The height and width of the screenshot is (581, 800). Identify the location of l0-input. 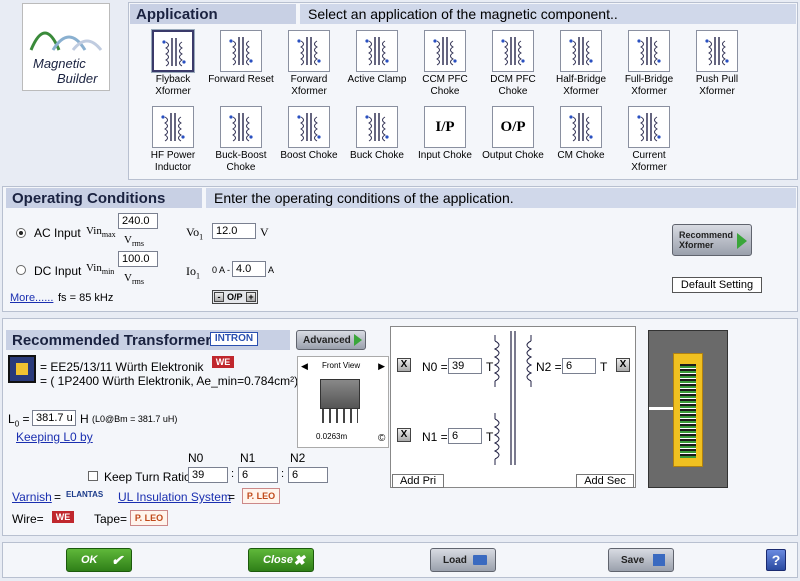
(54, 418).